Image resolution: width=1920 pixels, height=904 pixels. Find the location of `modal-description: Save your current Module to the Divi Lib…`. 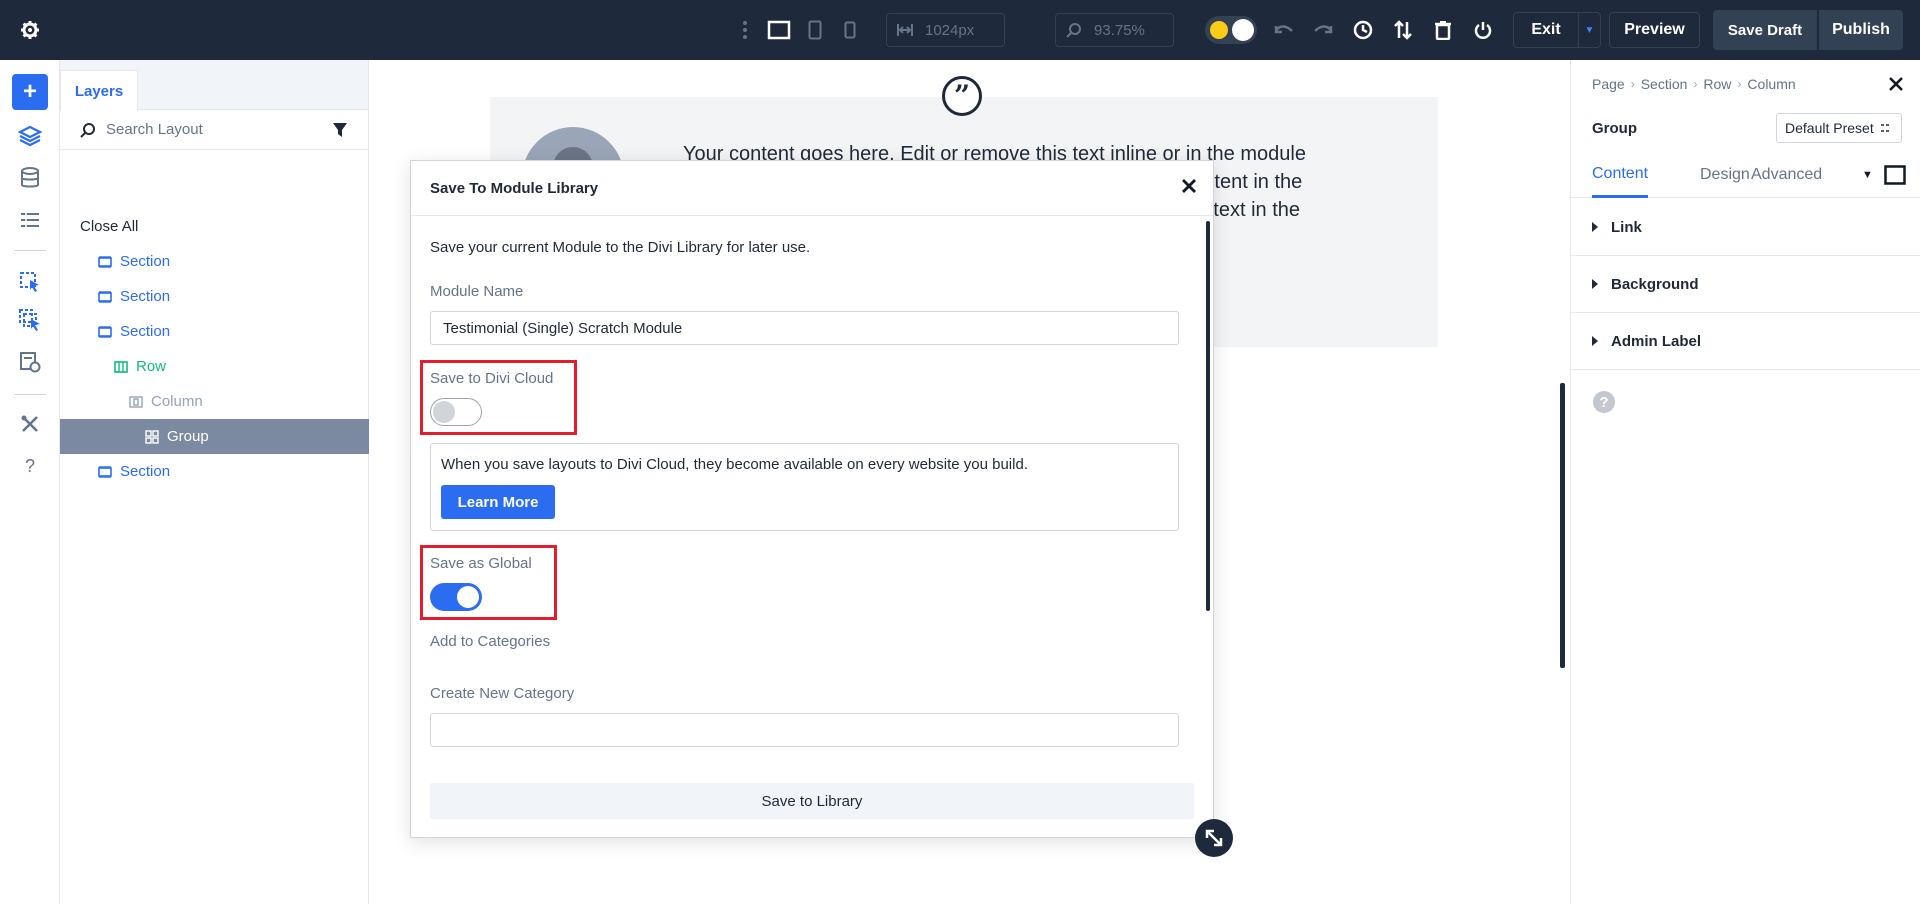

modal-description: Save your current Module to the Divi Lib… is located at coordinates (620, 247).